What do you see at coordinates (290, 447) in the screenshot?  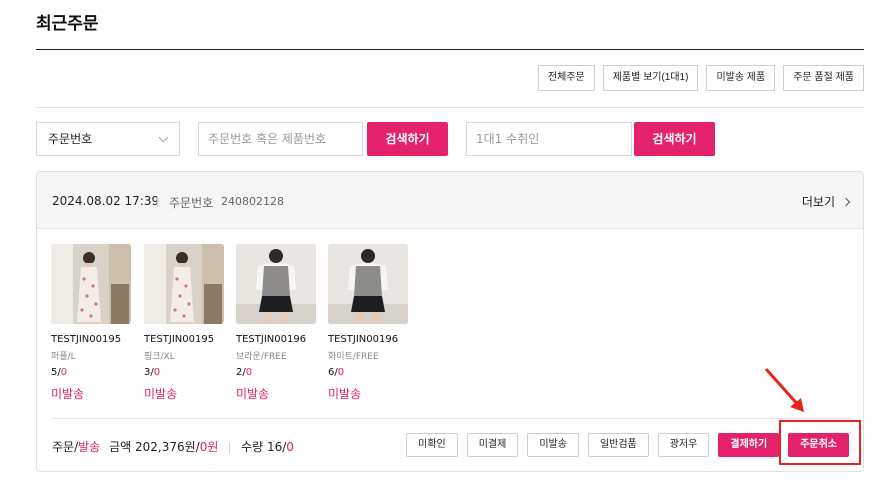 I see `qty-shipped: 0` at bounding box center [290, 447].